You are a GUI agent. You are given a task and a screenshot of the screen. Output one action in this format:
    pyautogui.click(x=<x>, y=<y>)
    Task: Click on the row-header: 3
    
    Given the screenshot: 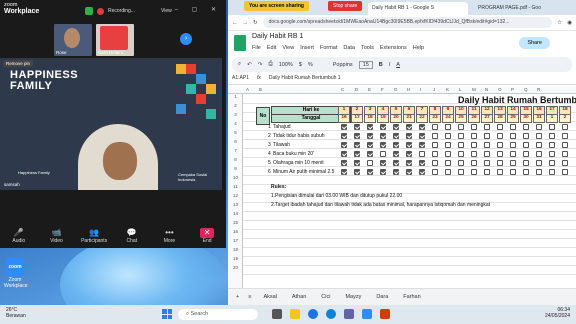 What is the action you would take?
    pyautogui.click(x=235, y=114)
    